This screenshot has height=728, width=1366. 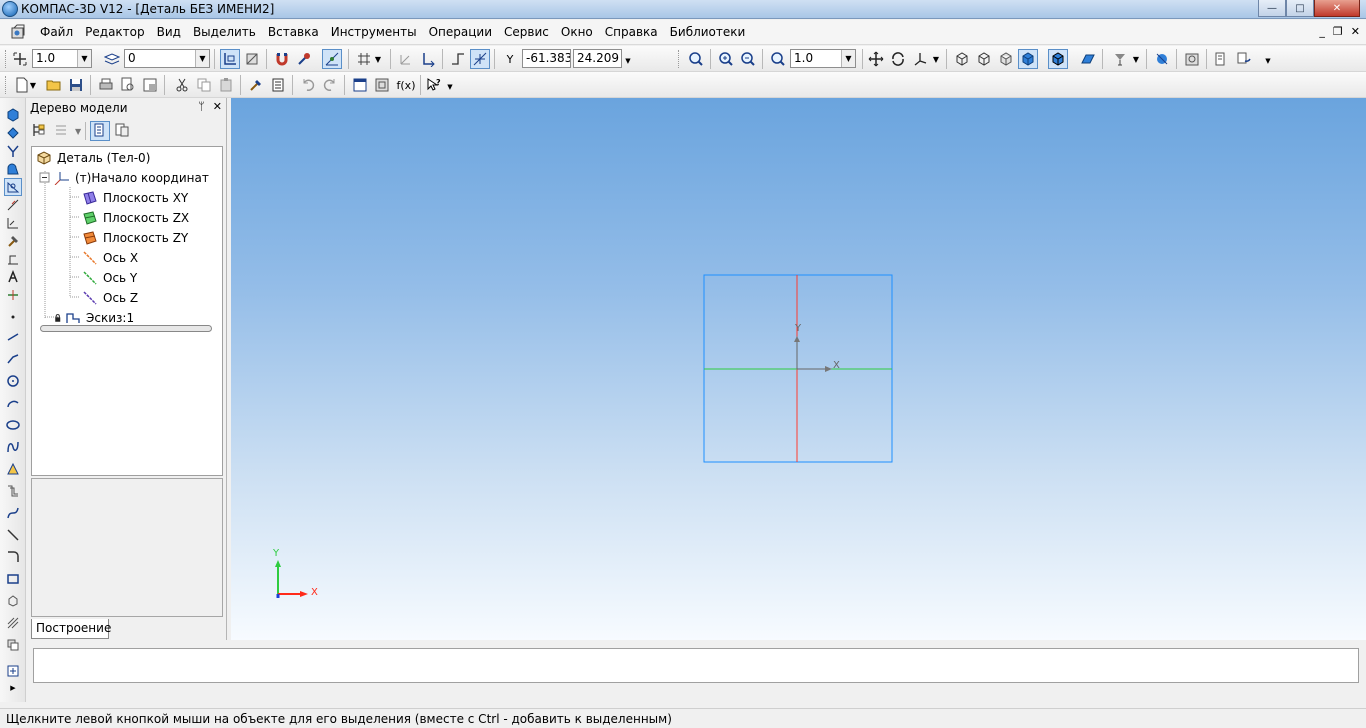 I want to click on format-brush-icon, so click(x=256, y=85).